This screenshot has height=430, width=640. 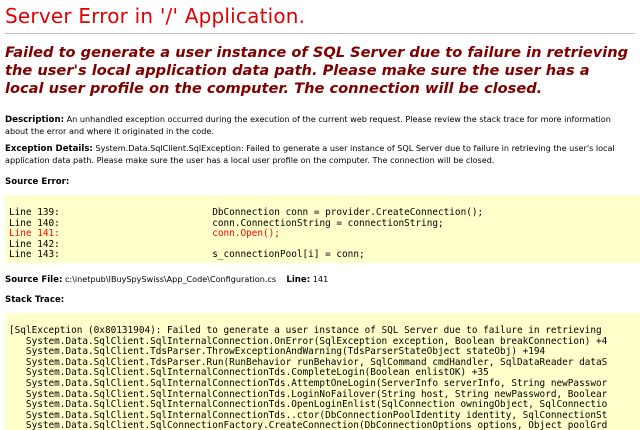 I want to click on source-line-label: Line:, so click(x=298, y=280).